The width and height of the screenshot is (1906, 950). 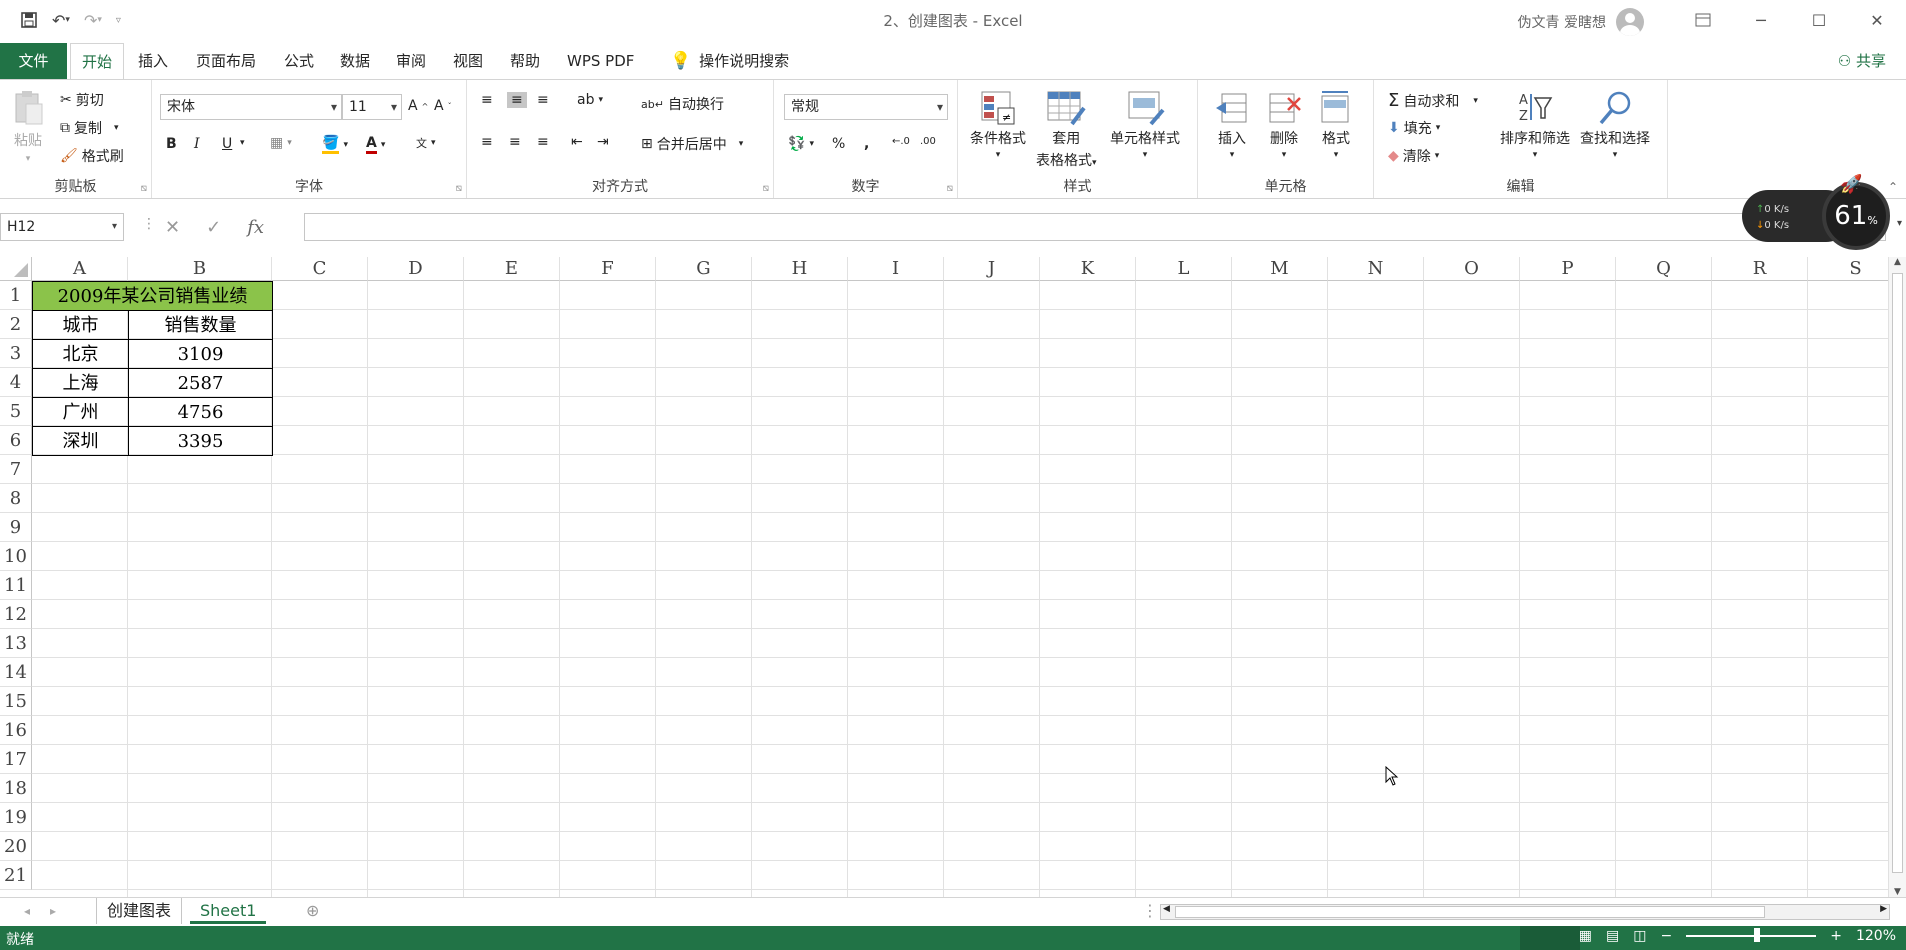 I want to click on vertical-scrollbar: ▲ ▼, so click(x=1897, y=577).